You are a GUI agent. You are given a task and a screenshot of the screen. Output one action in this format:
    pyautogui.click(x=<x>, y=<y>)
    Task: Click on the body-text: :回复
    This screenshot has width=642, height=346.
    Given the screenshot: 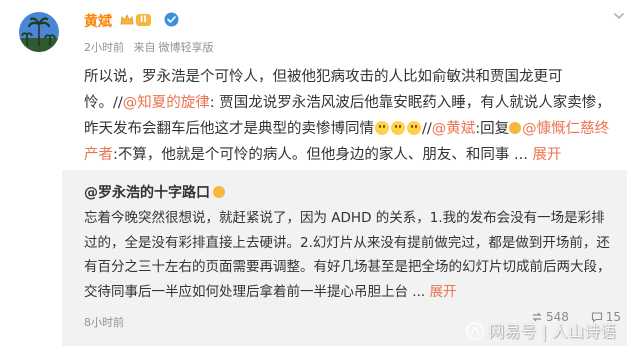 What is the action you would take?
    pyautogui.click(x=492, y=129)
    